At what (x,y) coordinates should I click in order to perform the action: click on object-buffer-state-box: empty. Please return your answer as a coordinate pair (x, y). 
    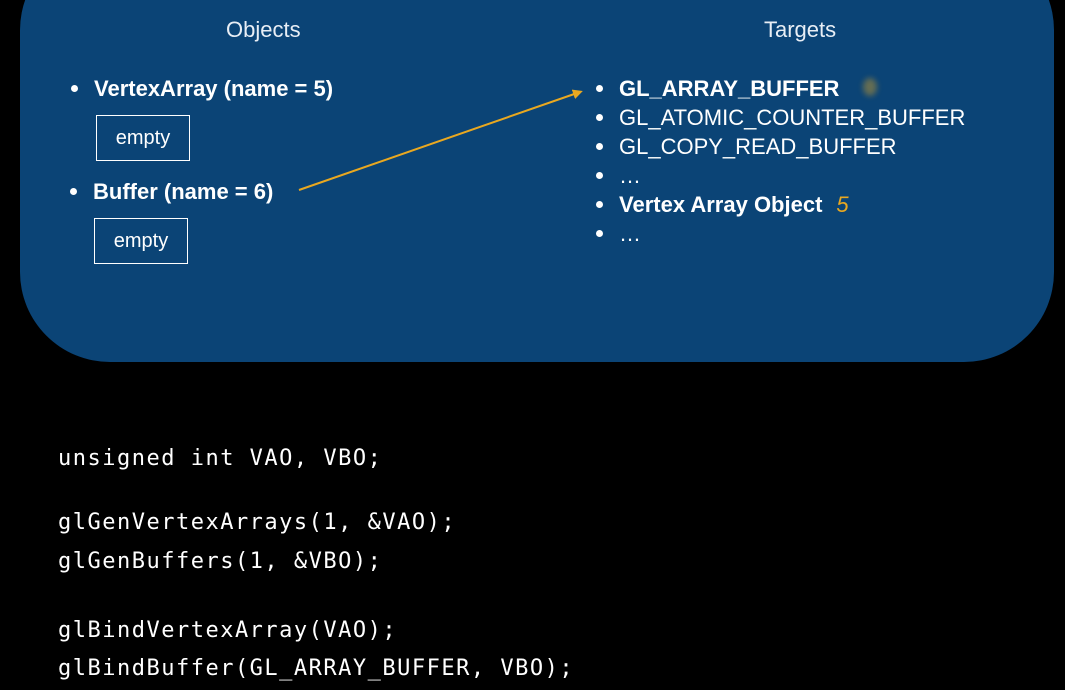
    Looking at the image, I should click on (141, 241).